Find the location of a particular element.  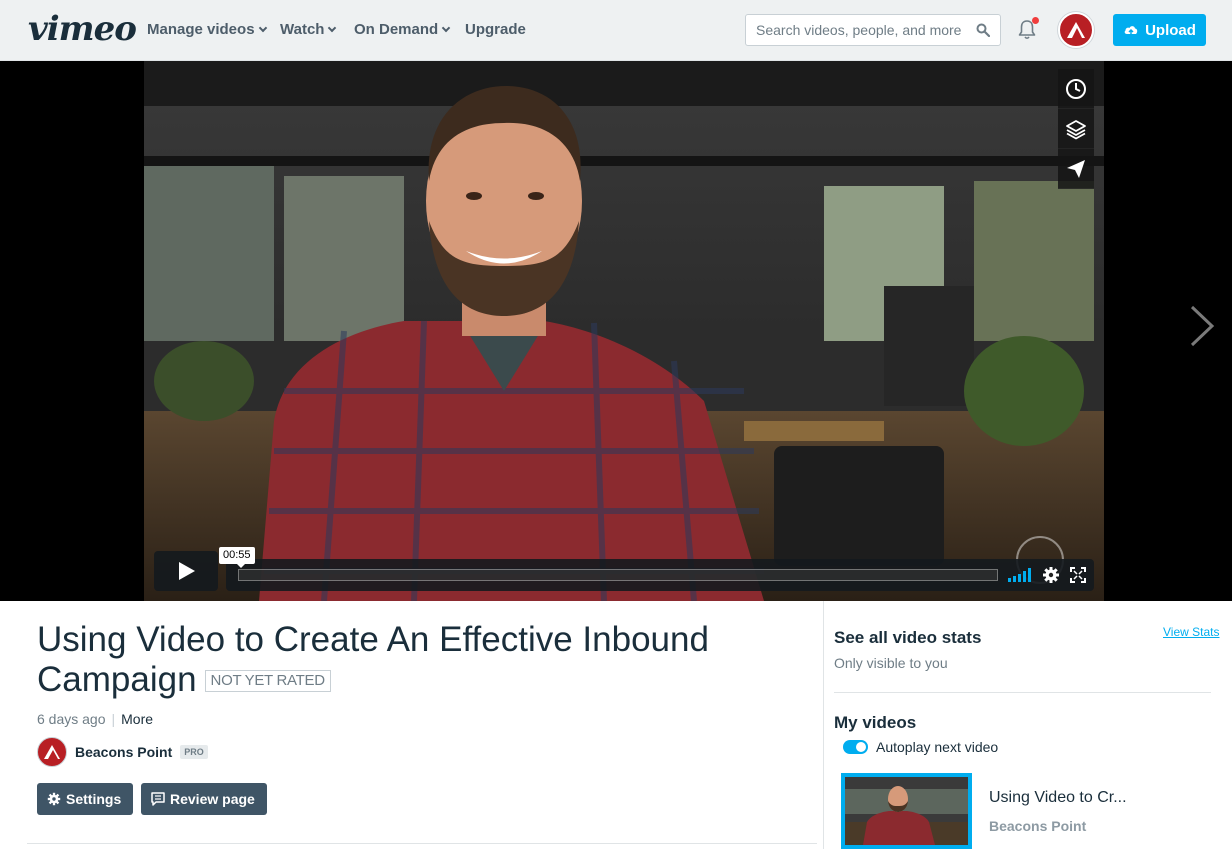

player-controls: 00:55 is located at coordinates (624, 569).